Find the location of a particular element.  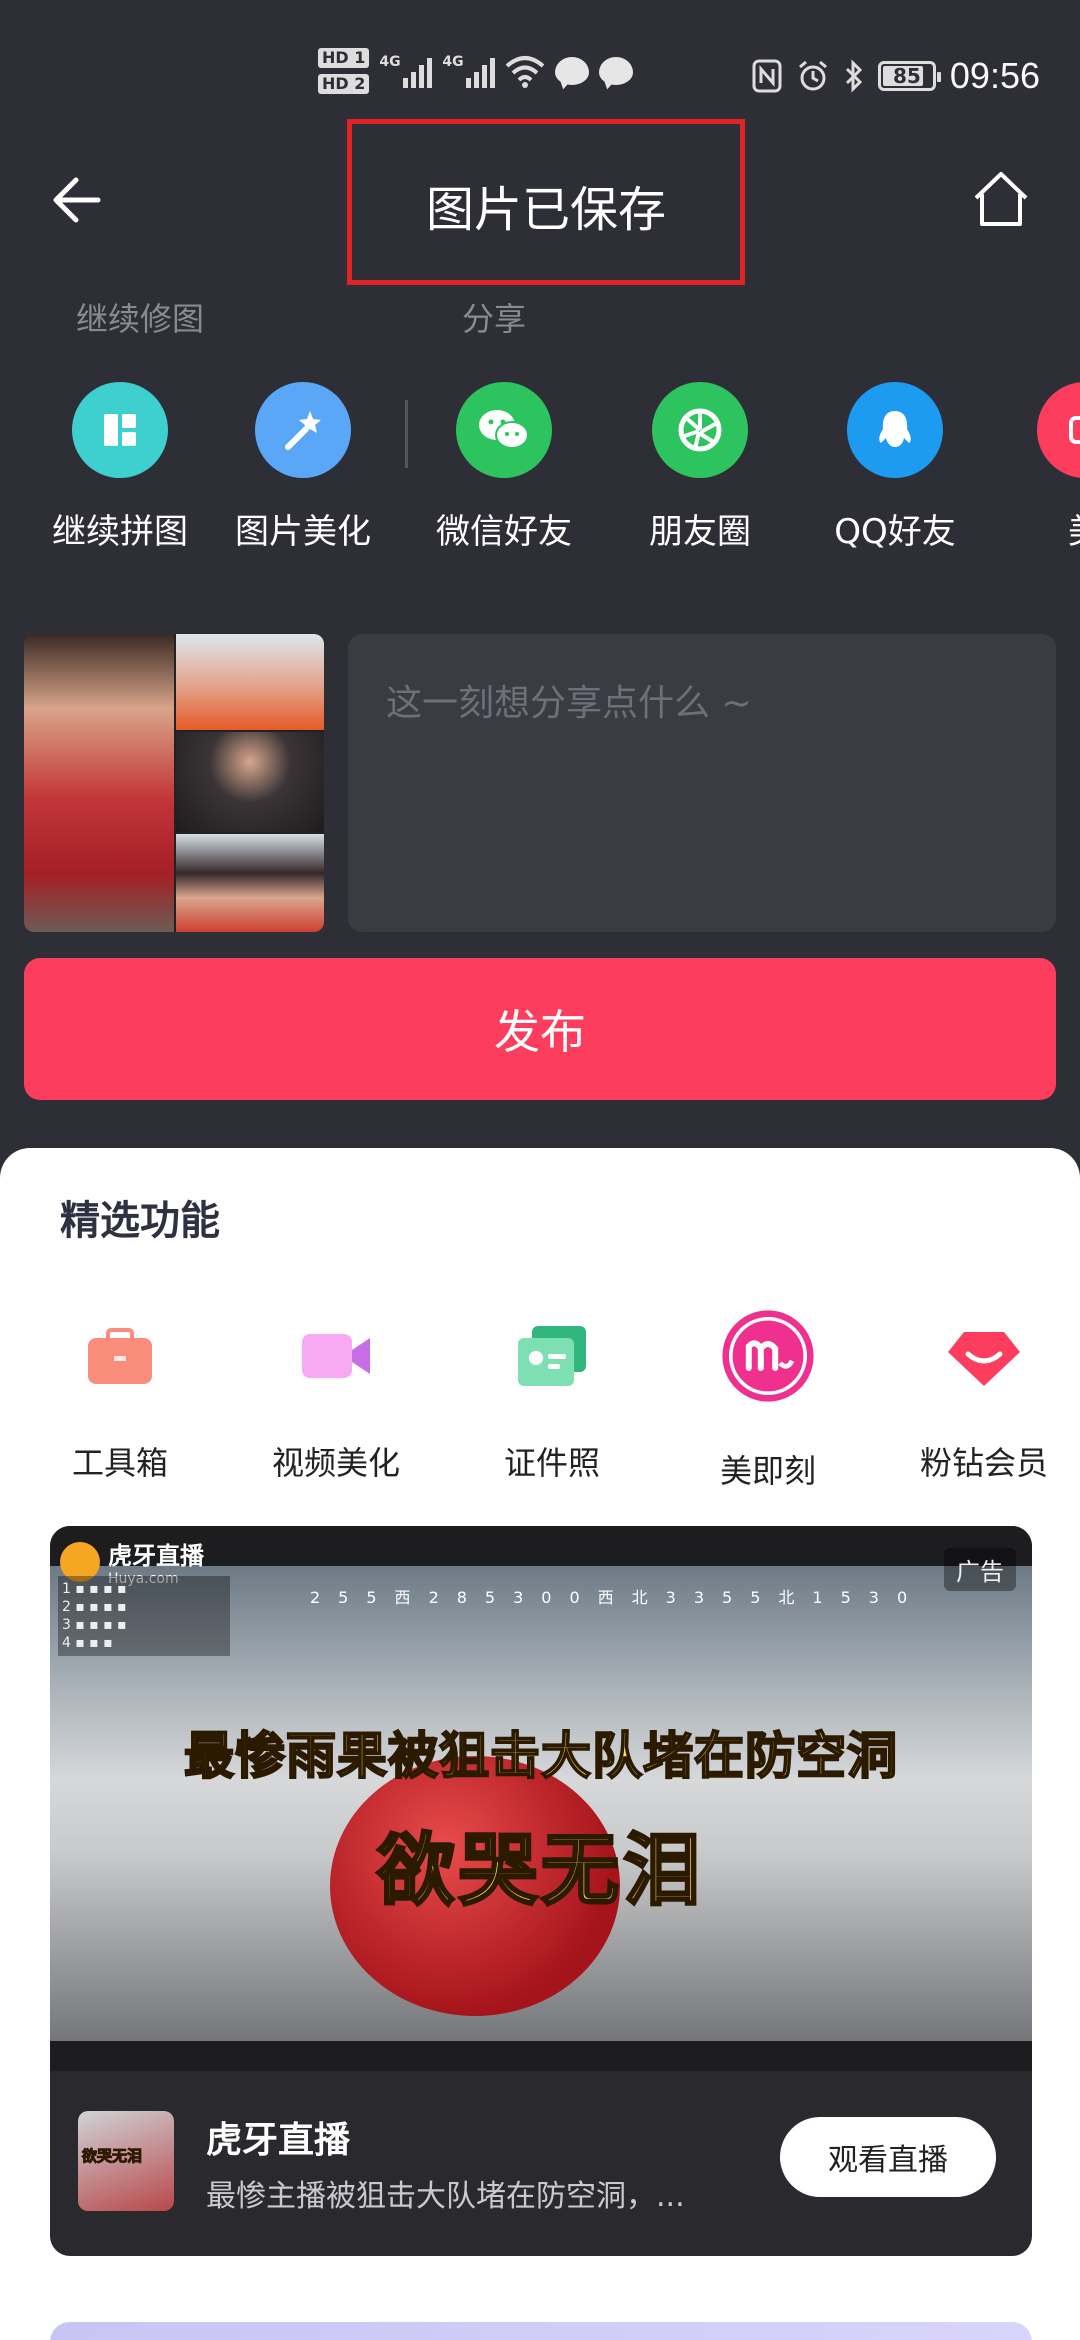

compass-tick: 285 is located at coordinates (471, 1597).